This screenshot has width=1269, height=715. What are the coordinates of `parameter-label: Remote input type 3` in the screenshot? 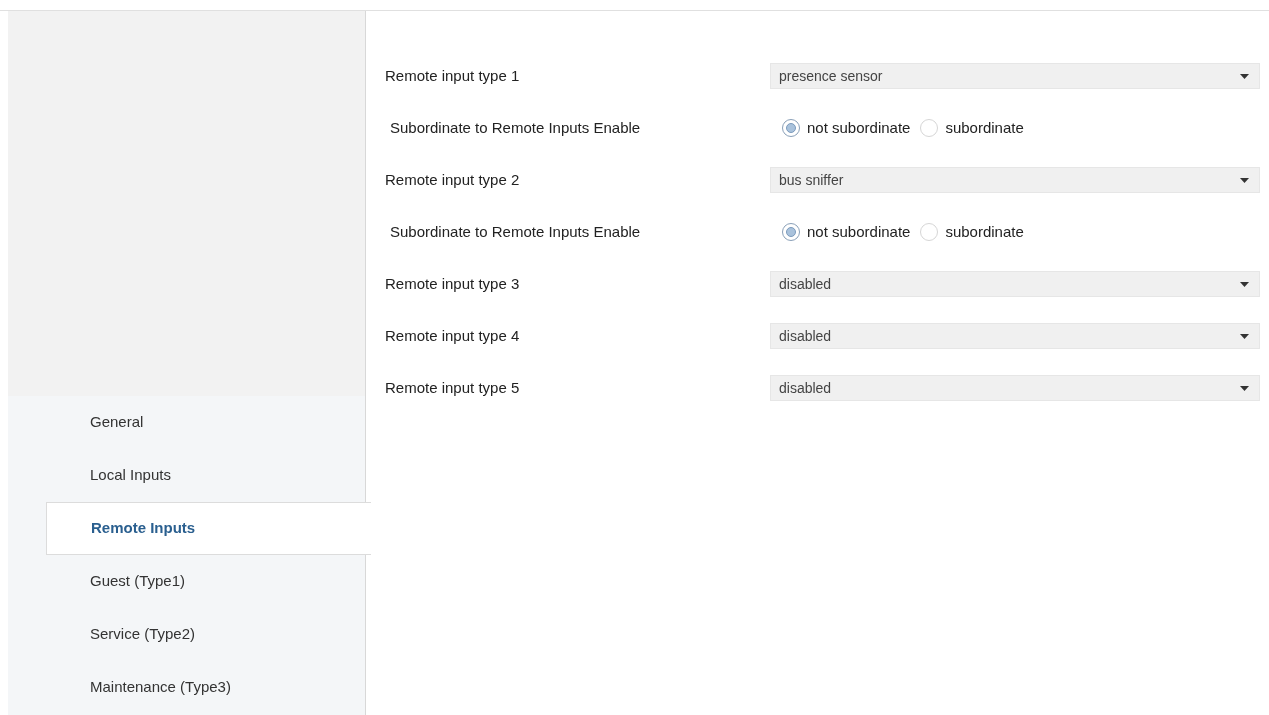 It's located at (453, 283).